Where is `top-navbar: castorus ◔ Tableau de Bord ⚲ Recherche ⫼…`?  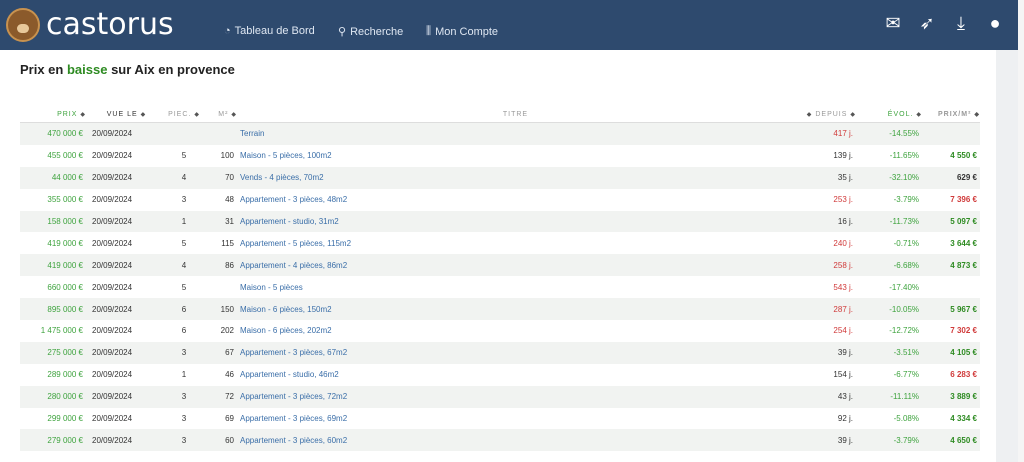
top-navbar: castorus ◔ Tableau de Bord ⚲ Recherche ⫼… is located at coordinates (509, 25).